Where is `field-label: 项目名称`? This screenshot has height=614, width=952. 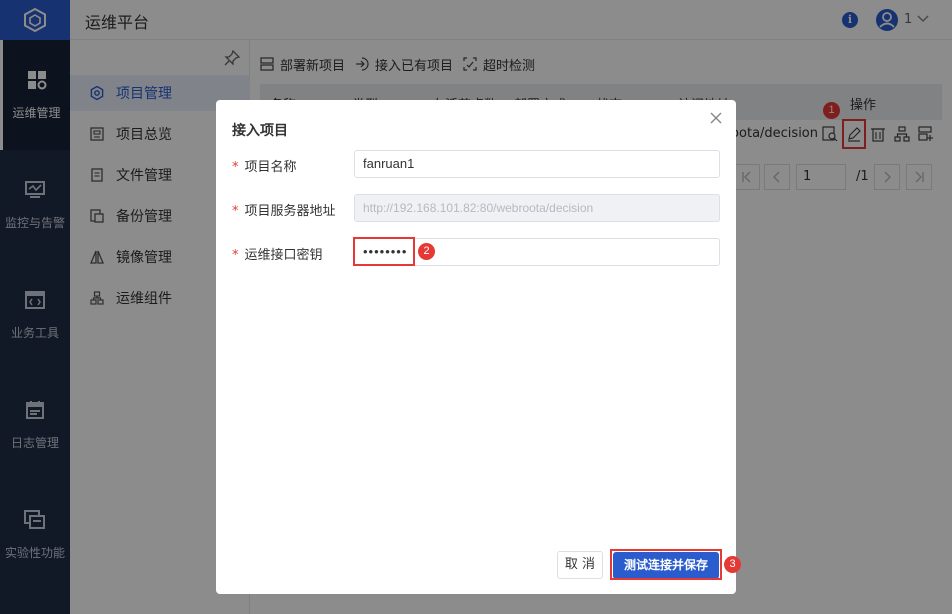 field-label: 项目名称 is located at coordinates (270, 167).